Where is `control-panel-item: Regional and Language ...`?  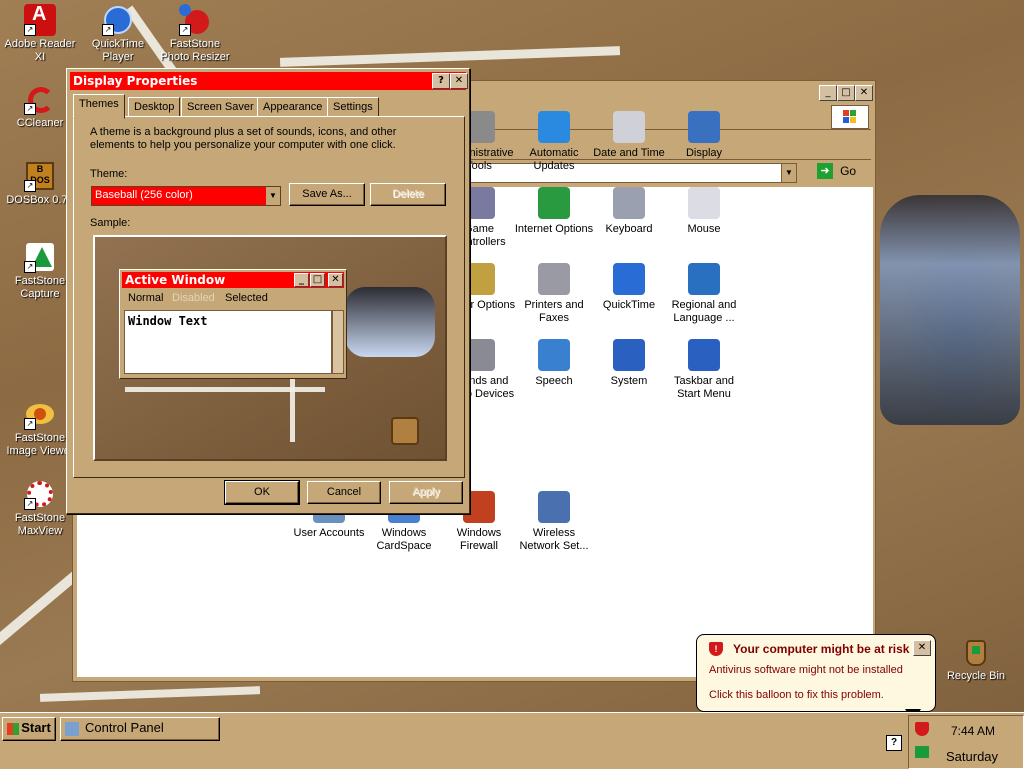 control-panel-item: Regional and Language ... is located at coordinates (704, 294).